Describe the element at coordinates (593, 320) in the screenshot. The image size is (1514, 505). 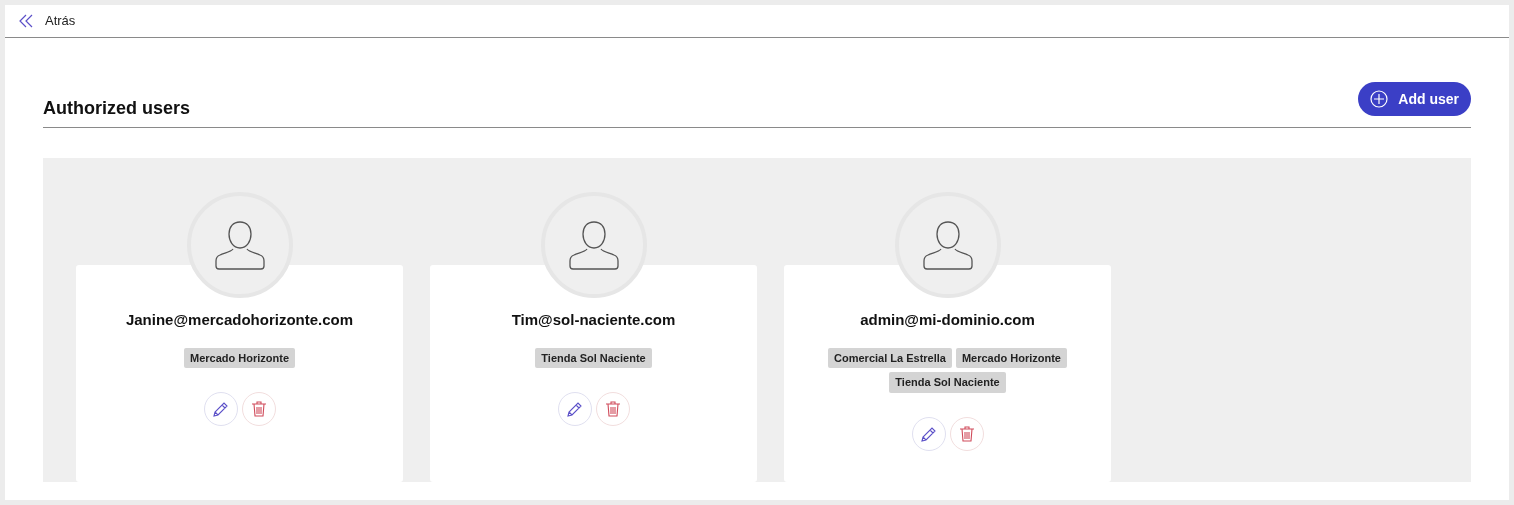
I see `user-email: Tim@sol-naciente.com` at that location.